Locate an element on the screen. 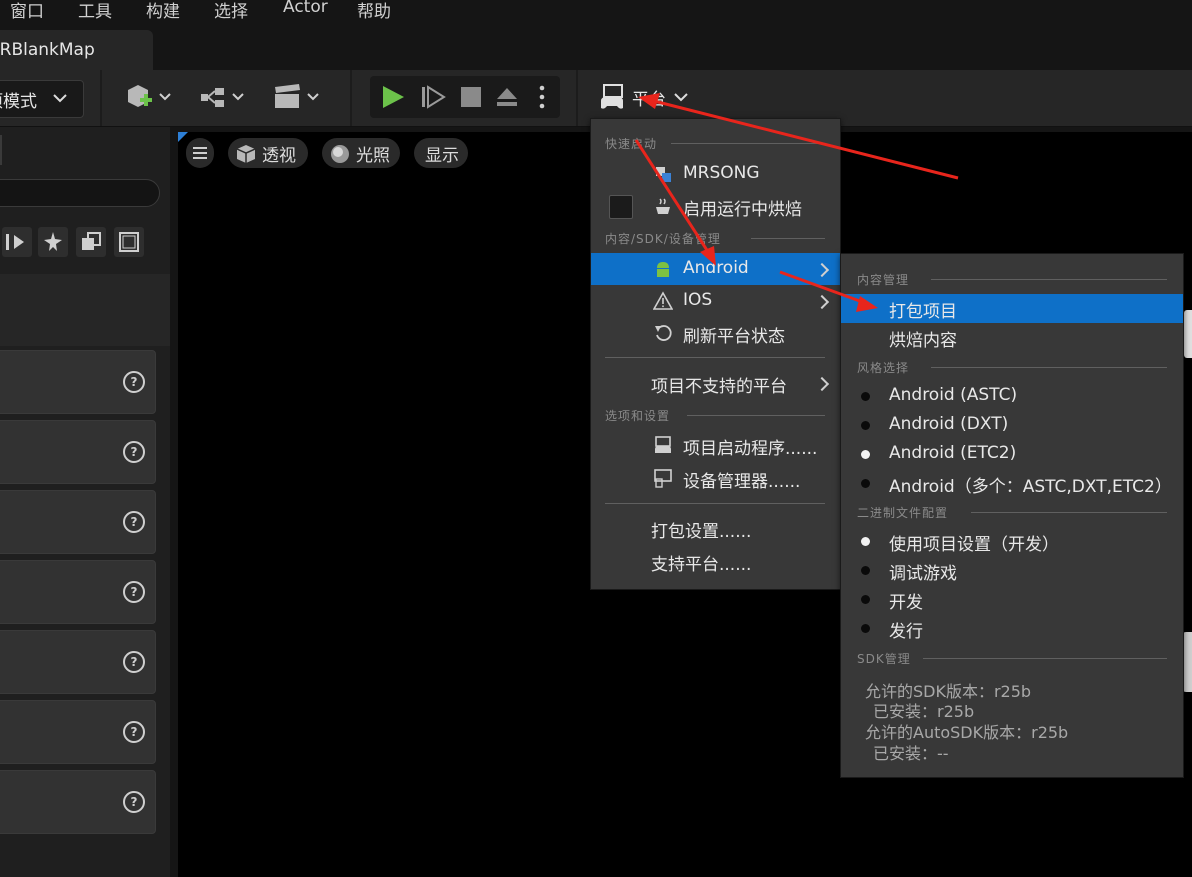  panel-tab is located at coordinates (1, 150).